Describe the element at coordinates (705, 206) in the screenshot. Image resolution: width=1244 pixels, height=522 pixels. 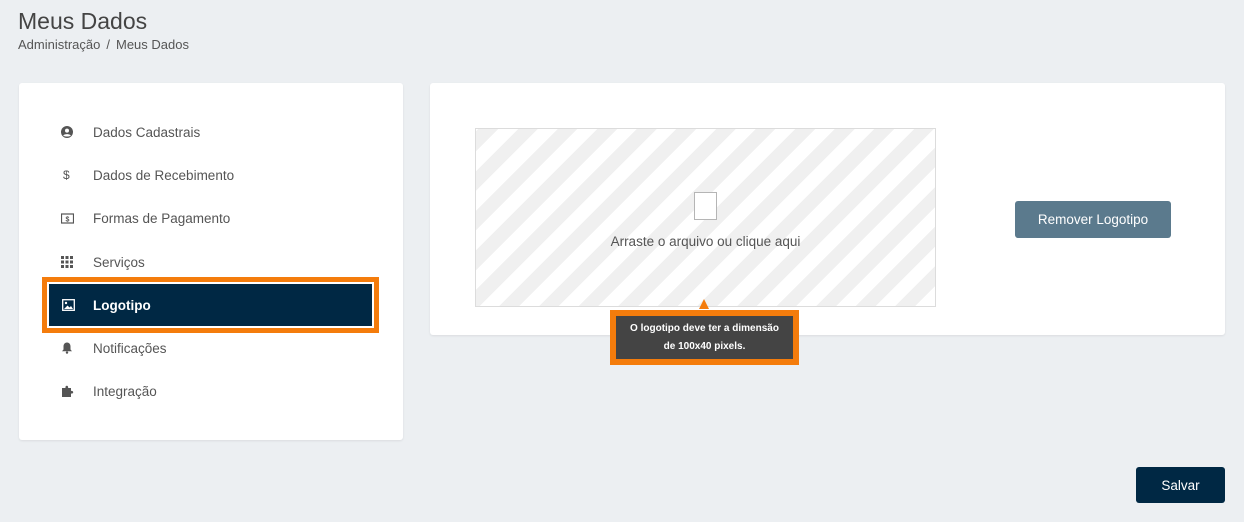
I see `file-icon` at that location.